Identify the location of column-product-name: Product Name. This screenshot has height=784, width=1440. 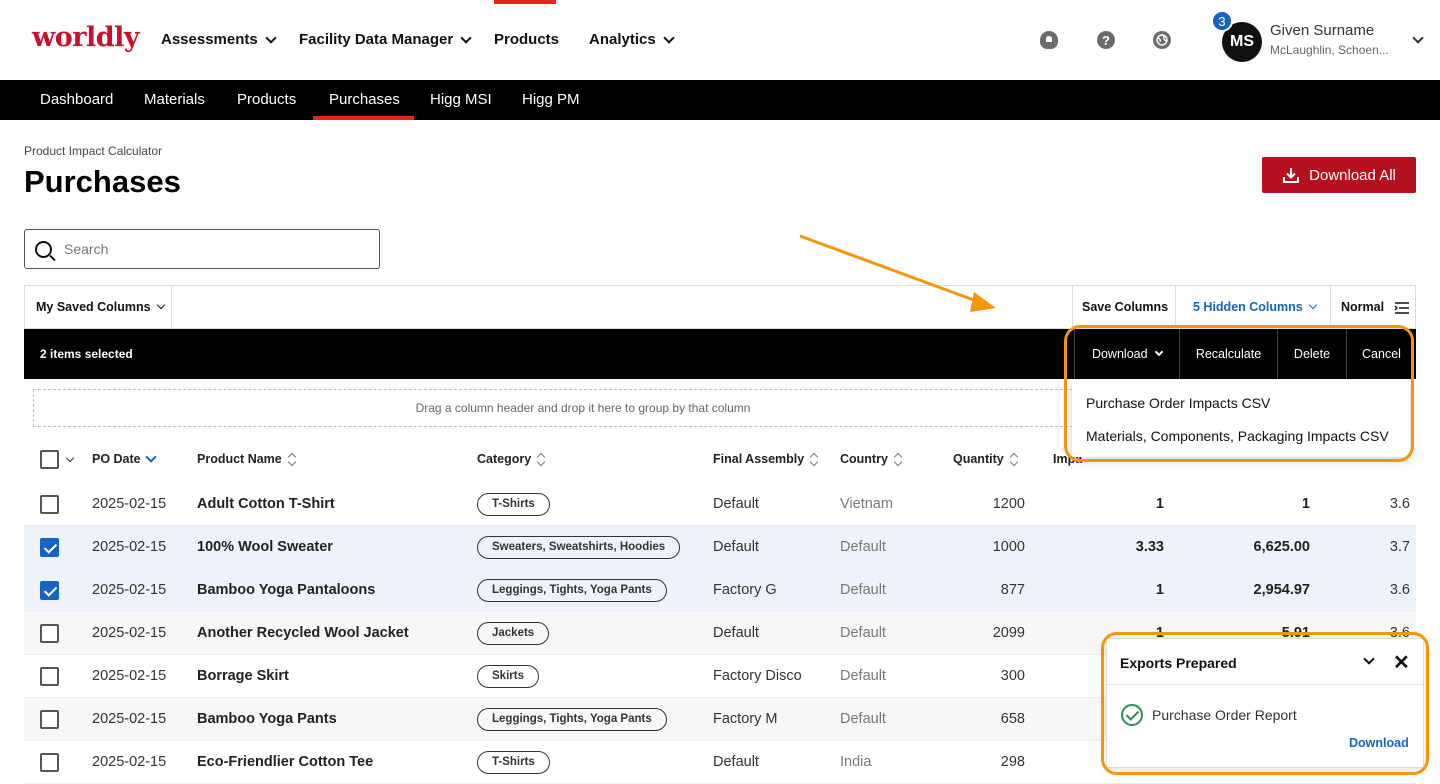
(247, 459).